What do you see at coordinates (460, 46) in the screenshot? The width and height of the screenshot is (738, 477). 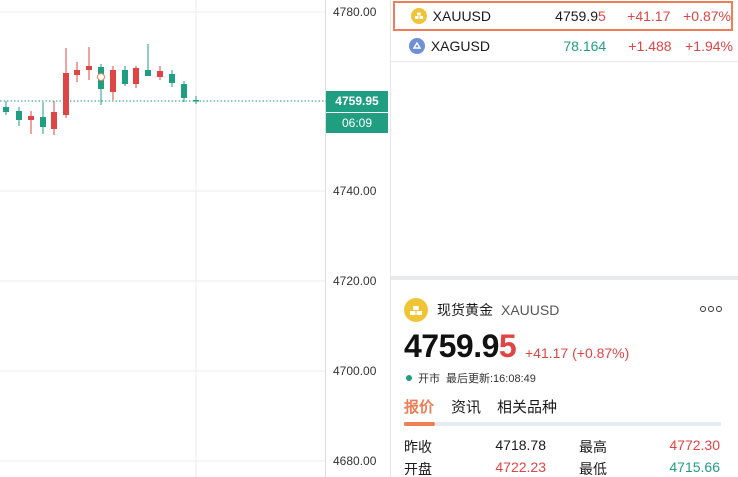 I see `watchlist-symbol: XAGUSD` at bounding box center [460, 46].